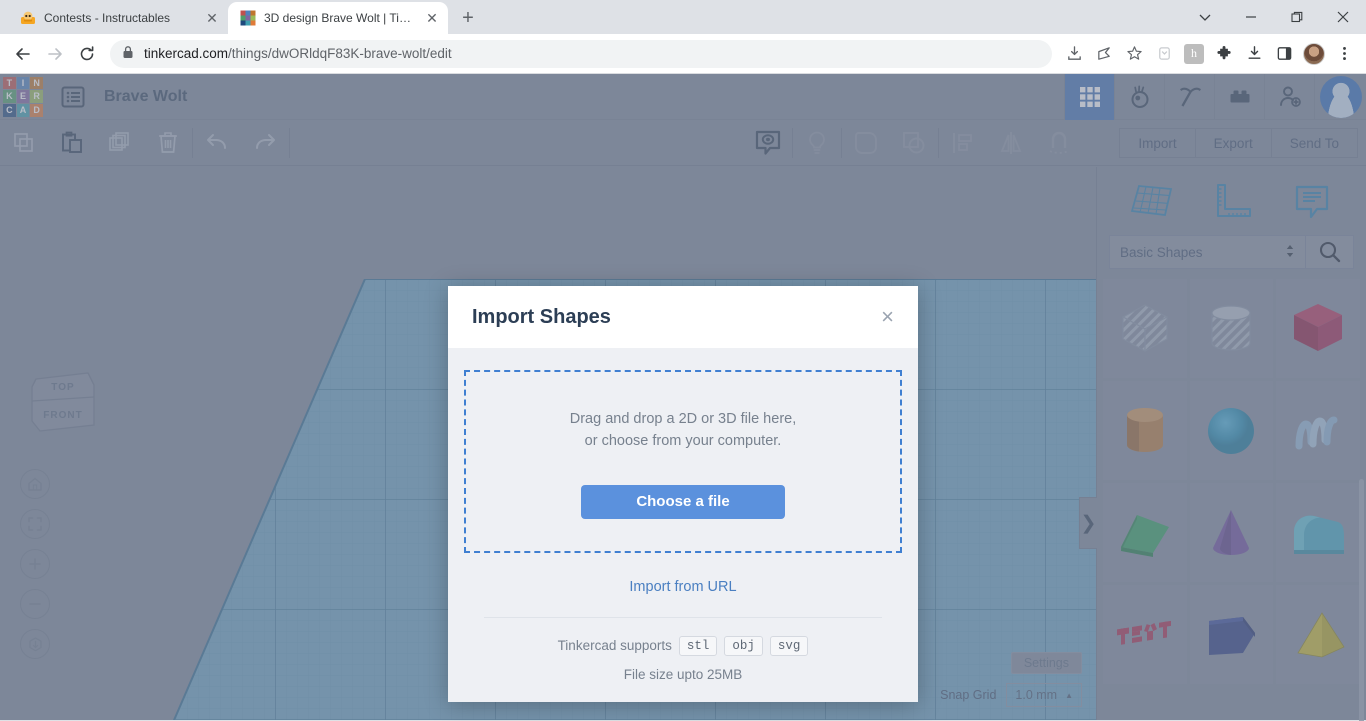 The height and width of the screenshot is (721, 1366). I want to click on close-icon: ×, so click(887, 317).